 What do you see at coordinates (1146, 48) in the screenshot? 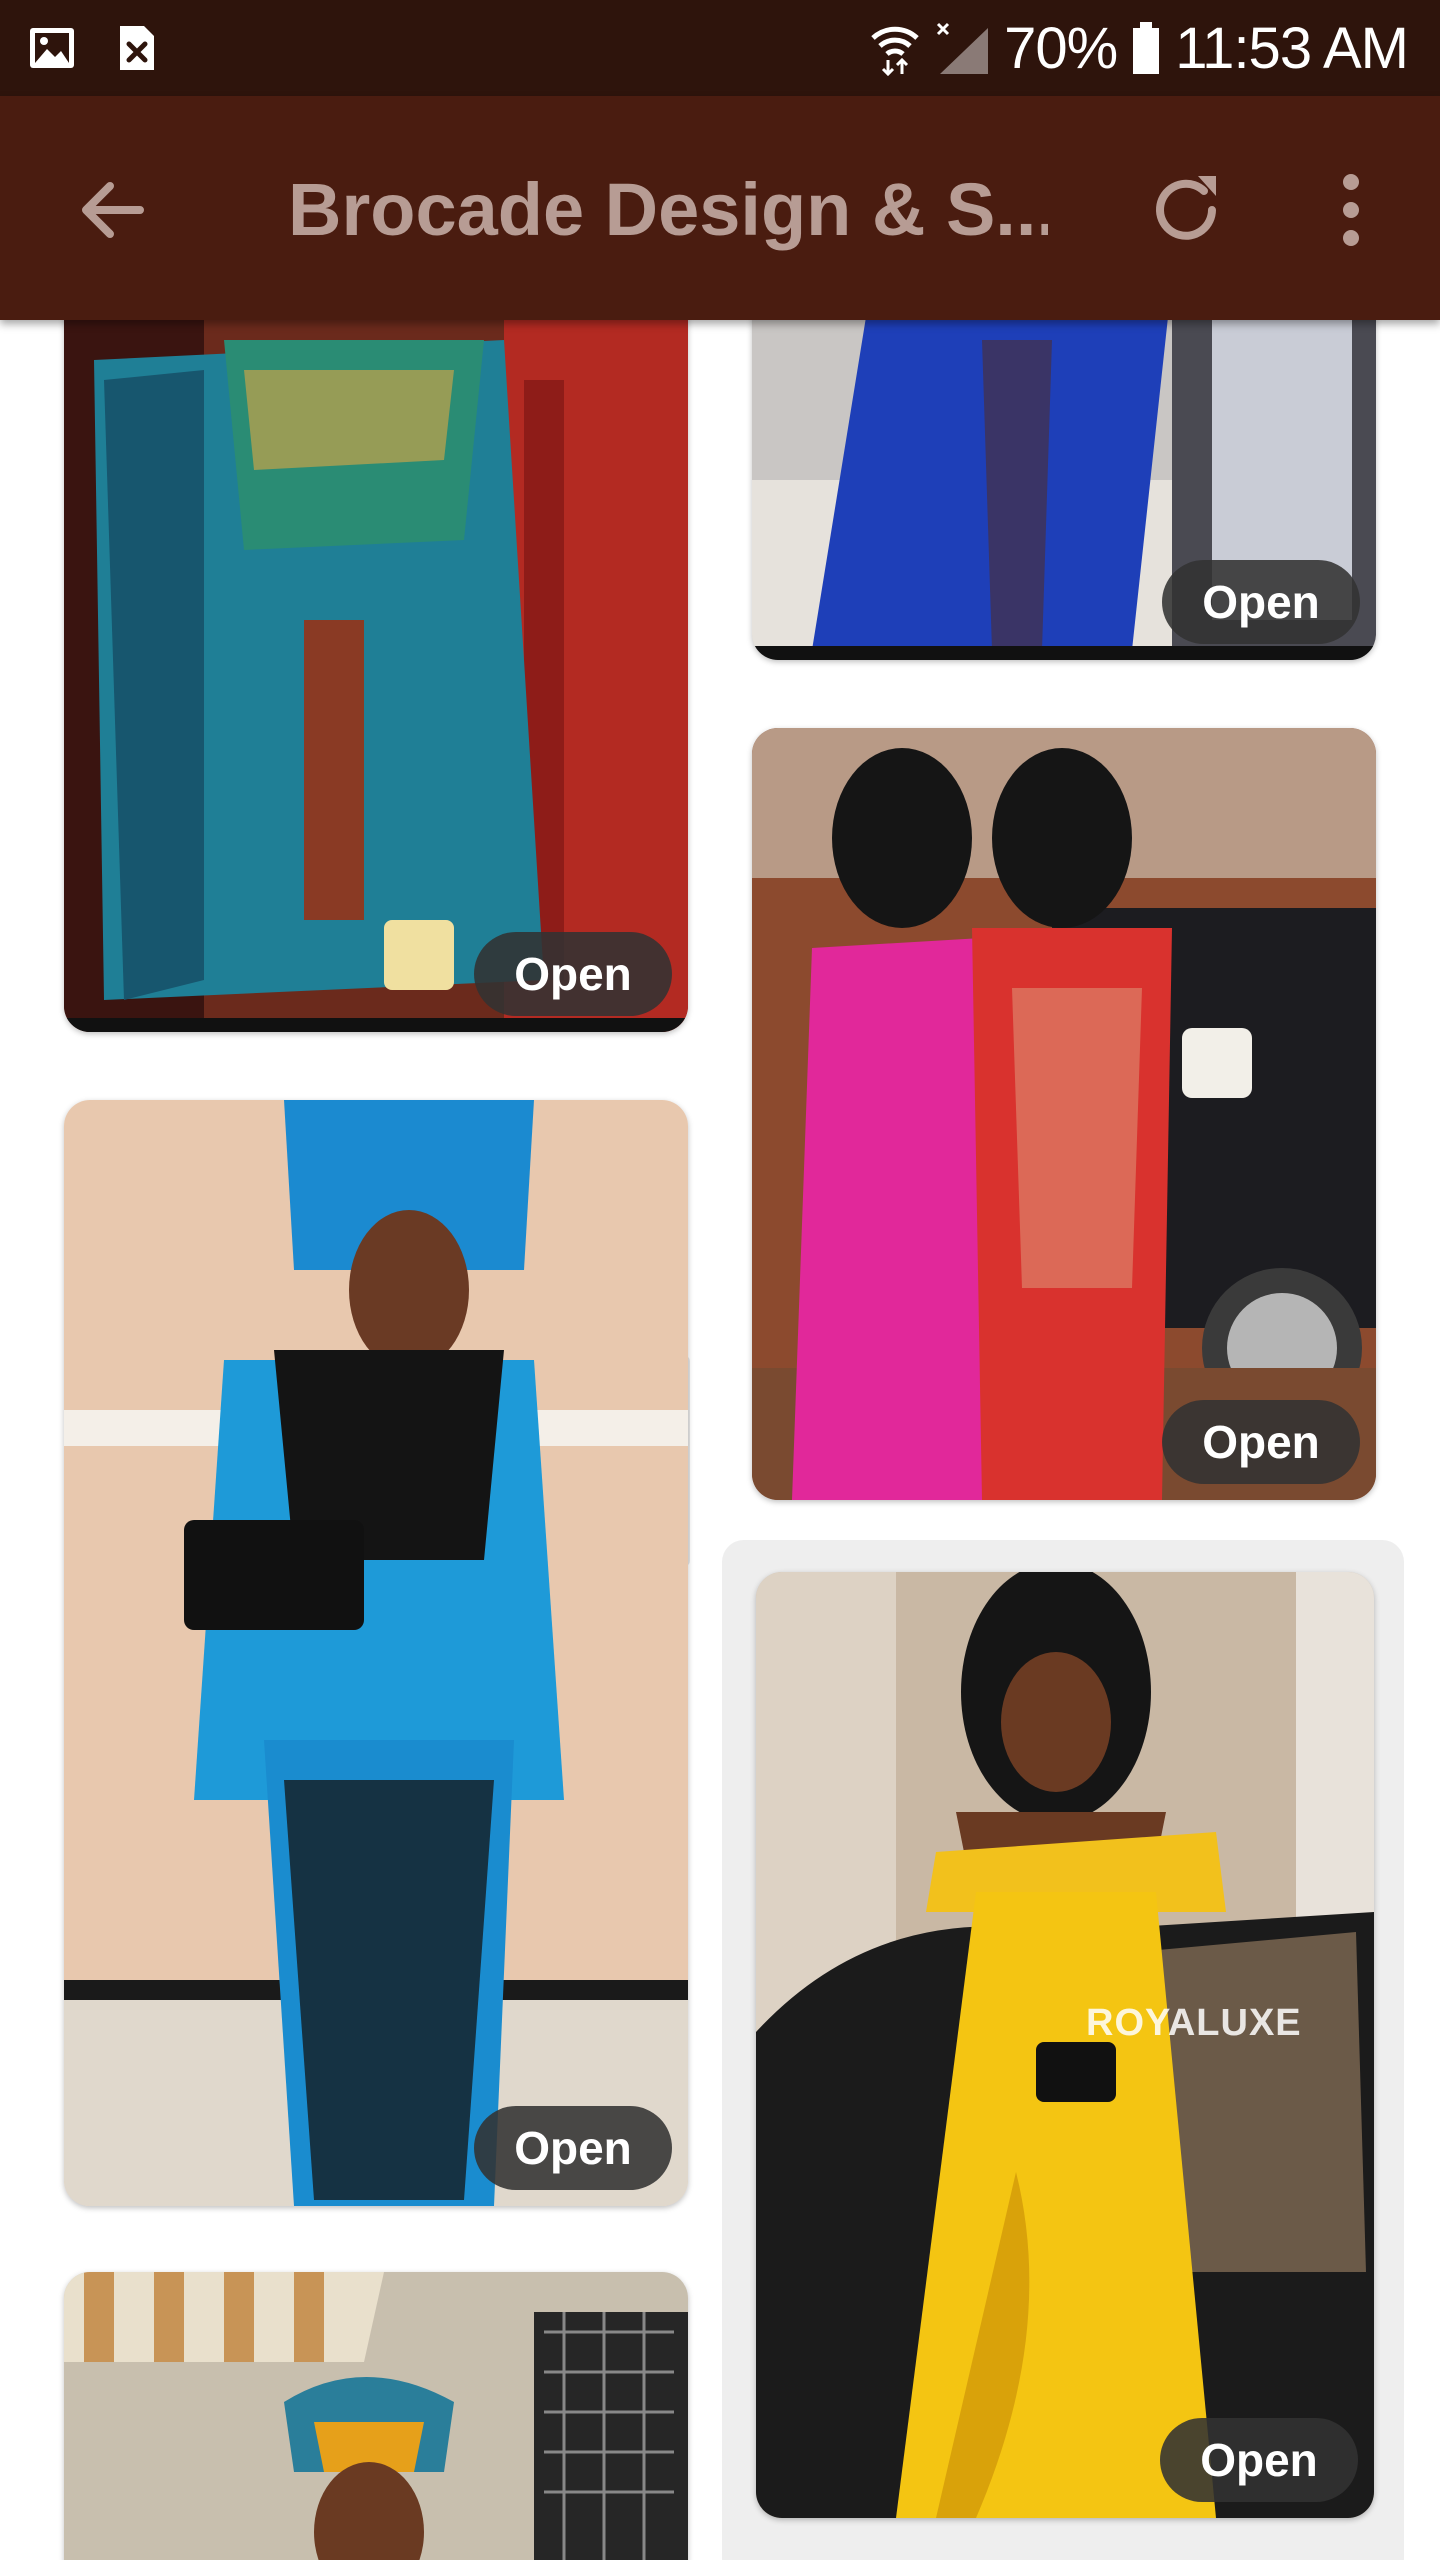
I see `battery-icon` at bounding box center [1146, 48].